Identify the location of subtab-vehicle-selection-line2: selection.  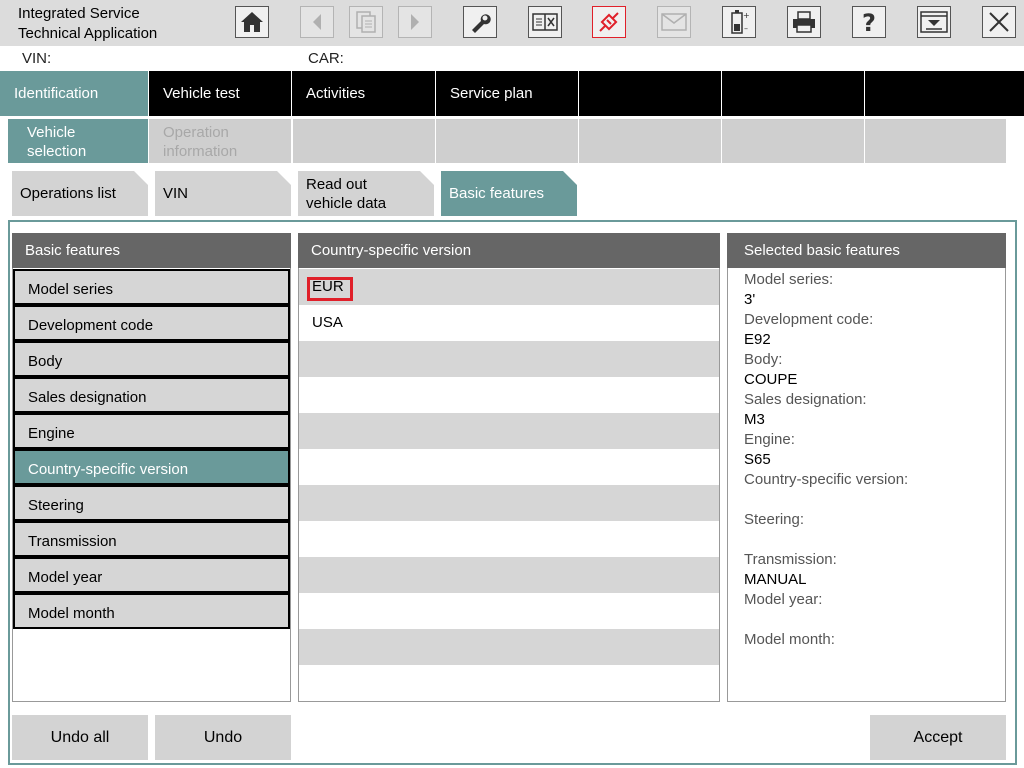
(57, 151).